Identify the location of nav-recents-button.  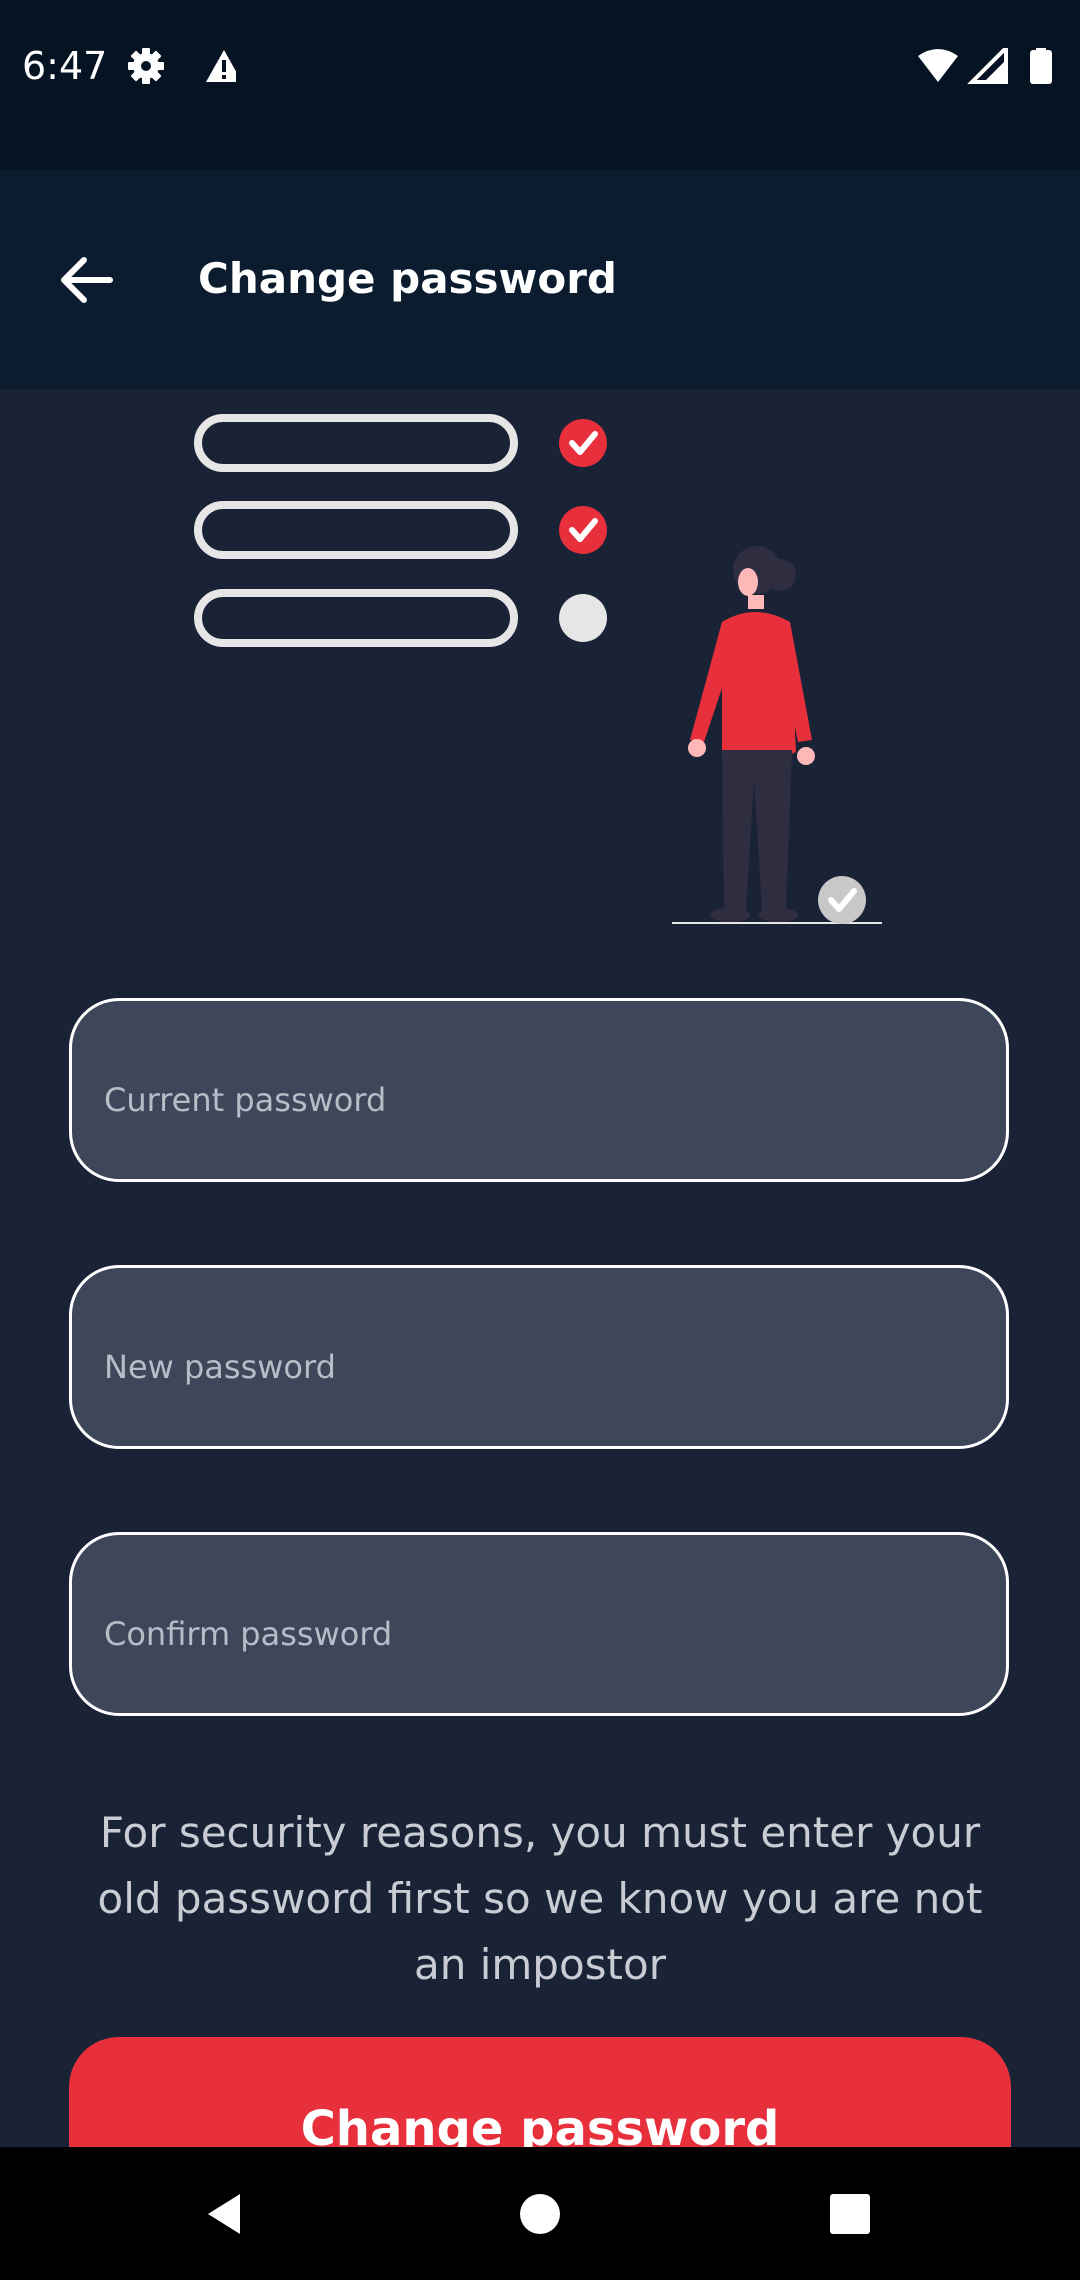
(850, 2213).